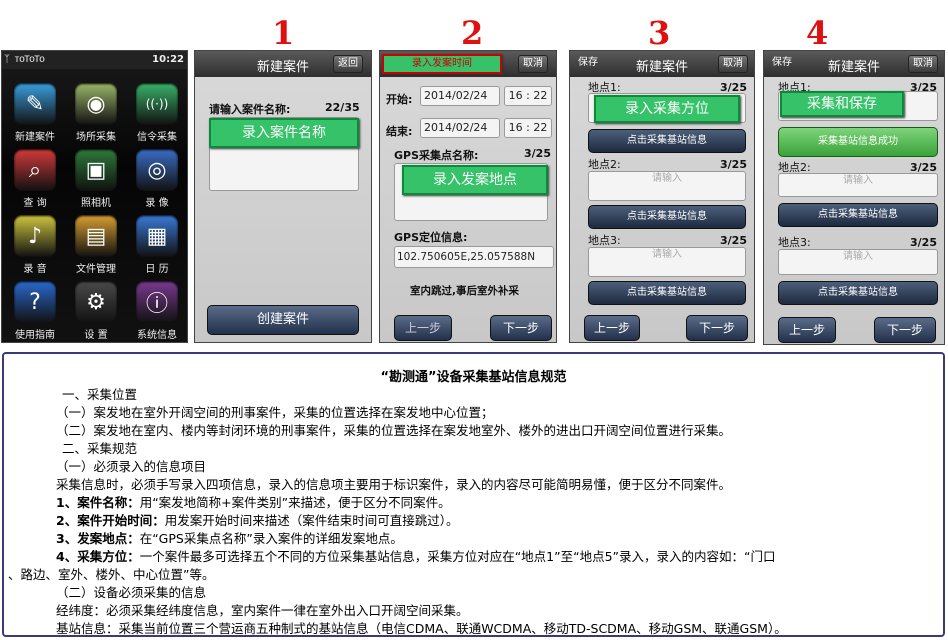 Image resolution: width=948 pixels, height=640 pixels. Describe the element at coordinates (35, 104) in the screenshot. I see `new-case-icon: ✎` at that location.